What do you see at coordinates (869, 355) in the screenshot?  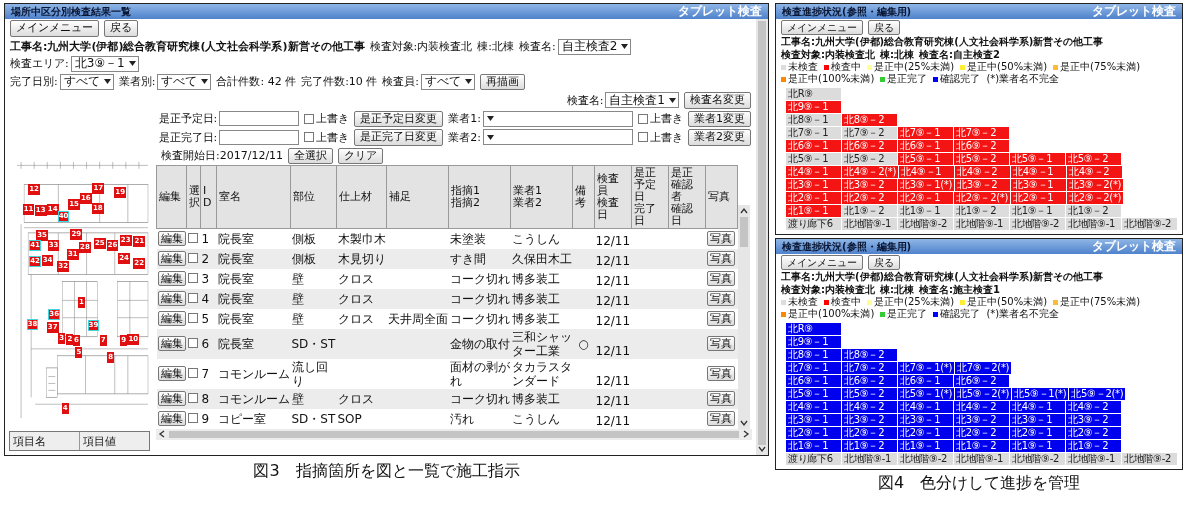 I see `area-cell: 北8⑨－2` at bounding box center [869, 355].